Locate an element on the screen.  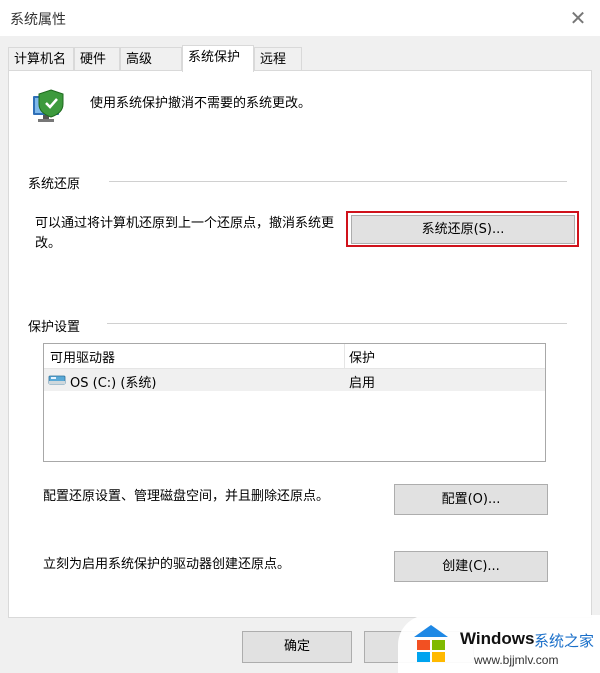
intro-text: 使用系统保护撤消不需要的系统更改。 is located at coordinates (201, 103).